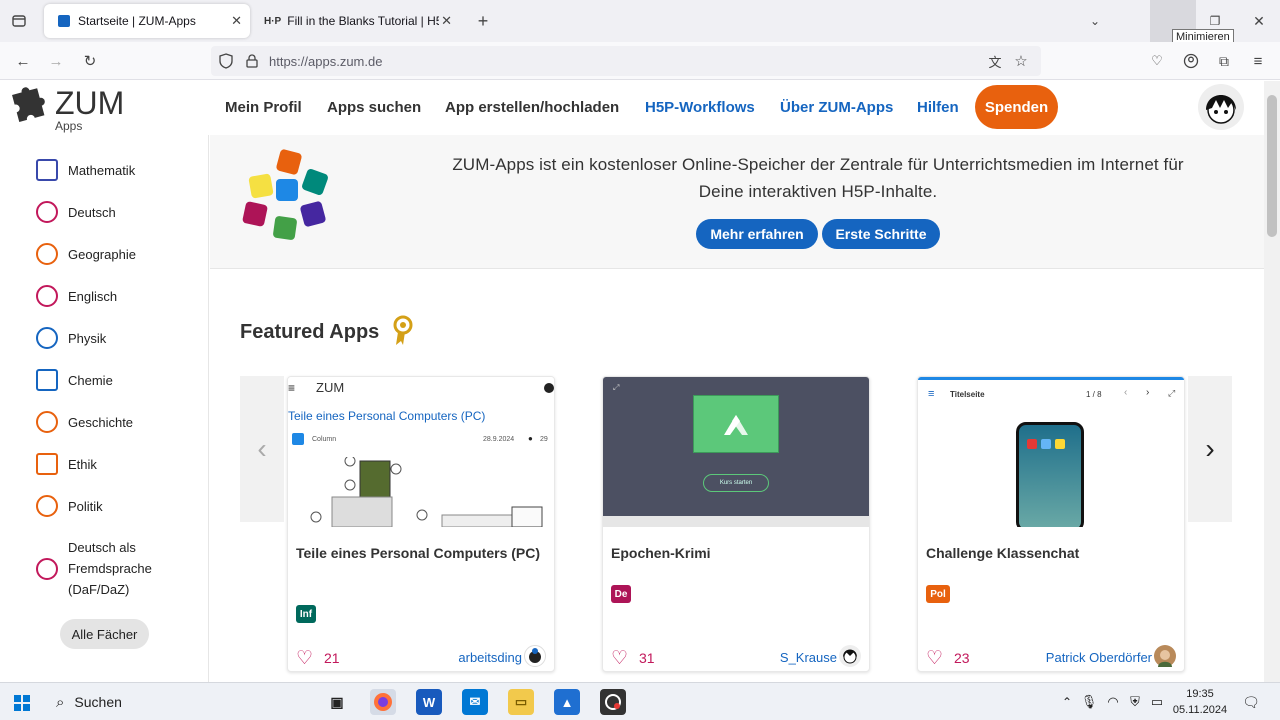 The height and width of the screenshot is (720, 1280). I want to click on word-icon: W, so click(429, 702).